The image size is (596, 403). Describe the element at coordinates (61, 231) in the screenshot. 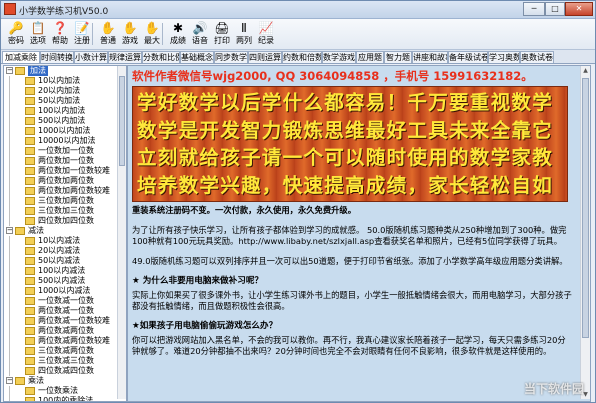

I see `tree-group: − 减法` at that location.